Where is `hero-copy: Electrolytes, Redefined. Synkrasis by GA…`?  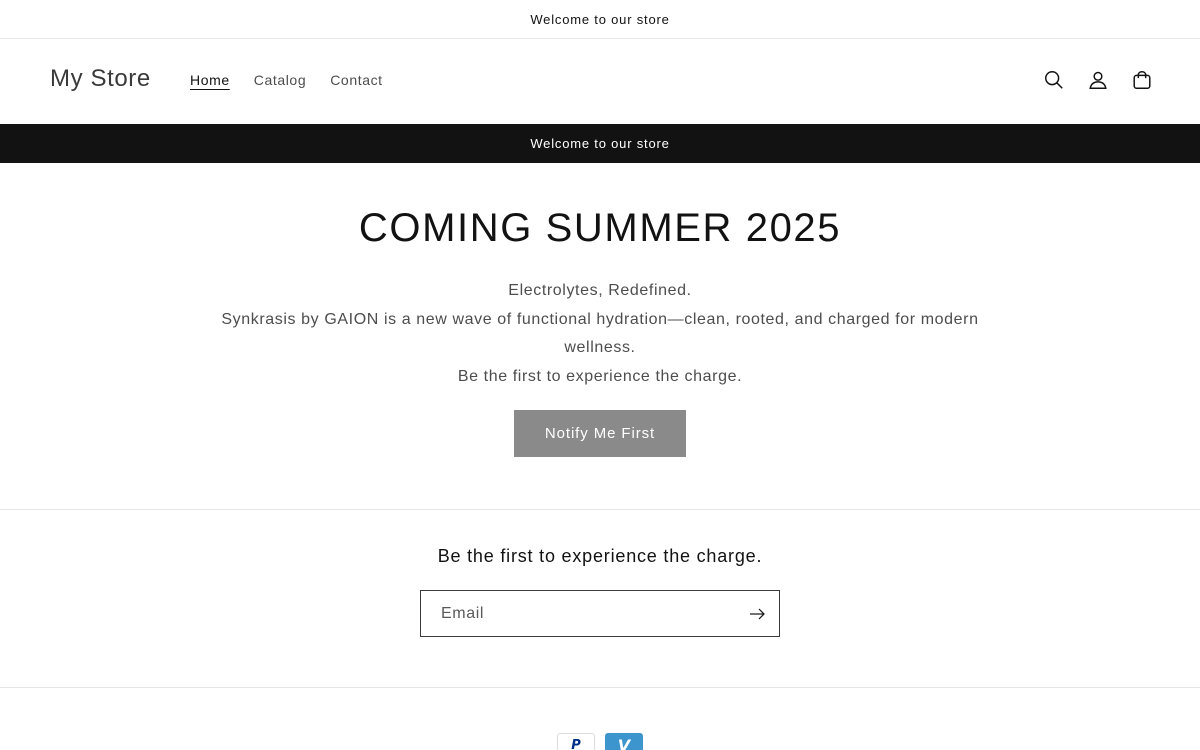
hero-copy: Electrolytes, Redefined. Synkrasis by GA… is located at coordinates (600, 334).